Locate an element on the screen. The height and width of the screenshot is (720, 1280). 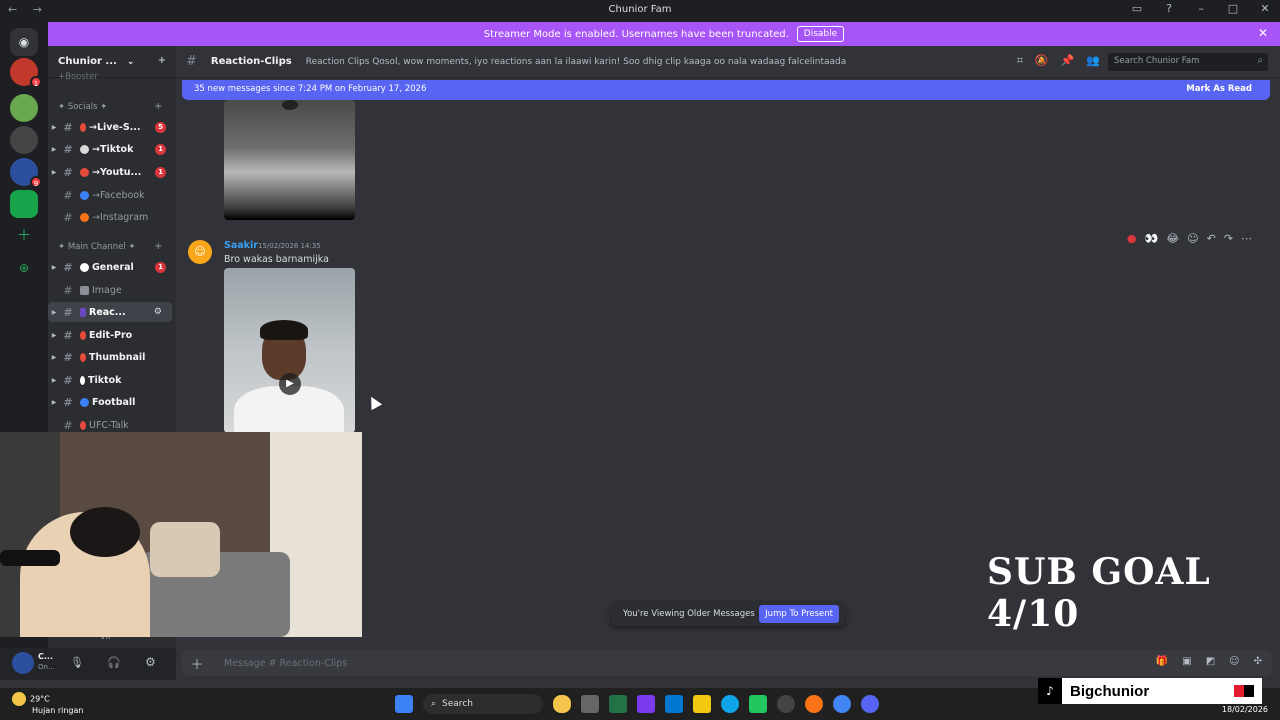
webcam-overlay is located at coordinates (181, 534).